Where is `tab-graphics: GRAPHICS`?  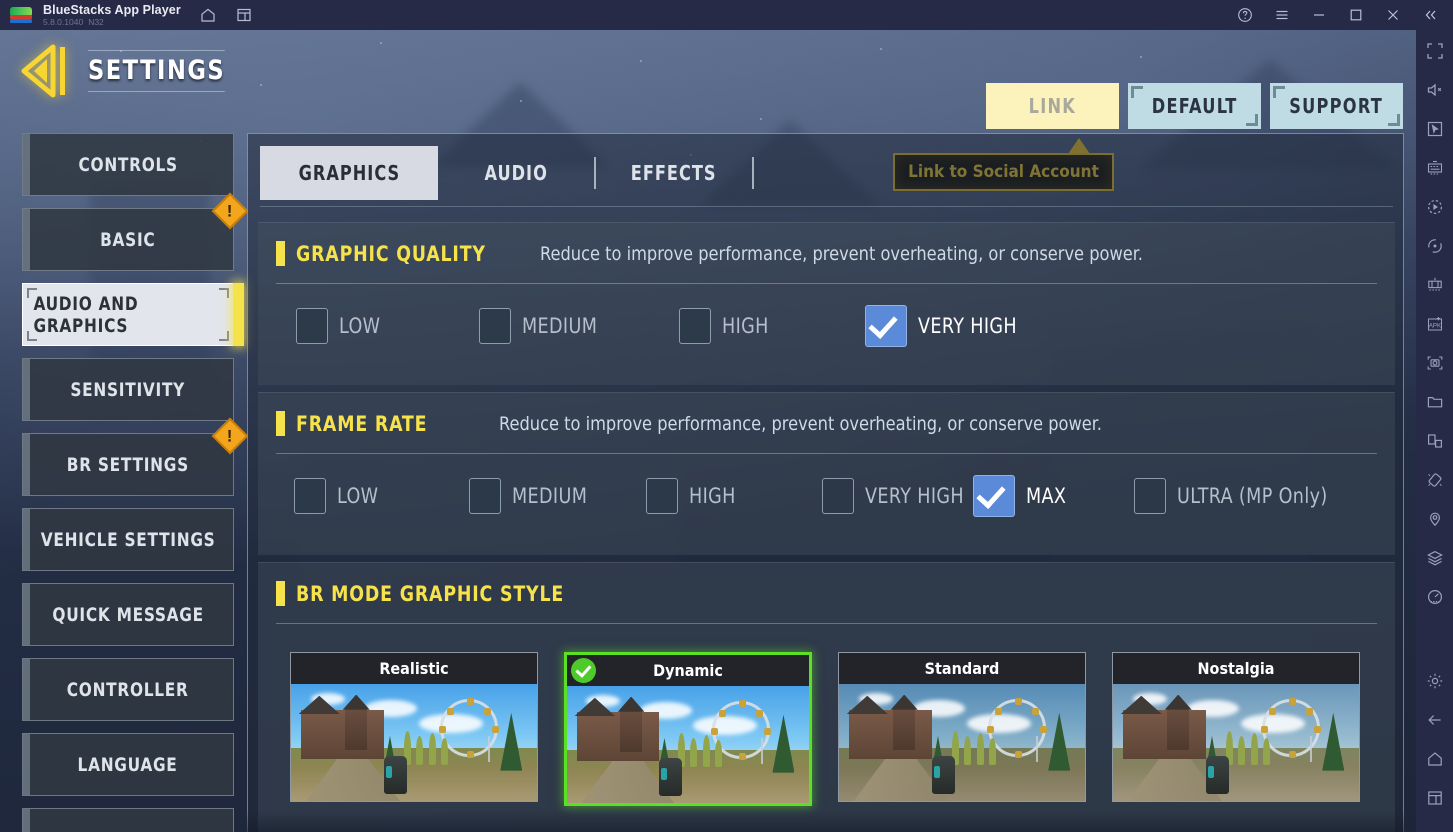
tab-graphics: GRAPHICS is located at coordinates (349, 173).